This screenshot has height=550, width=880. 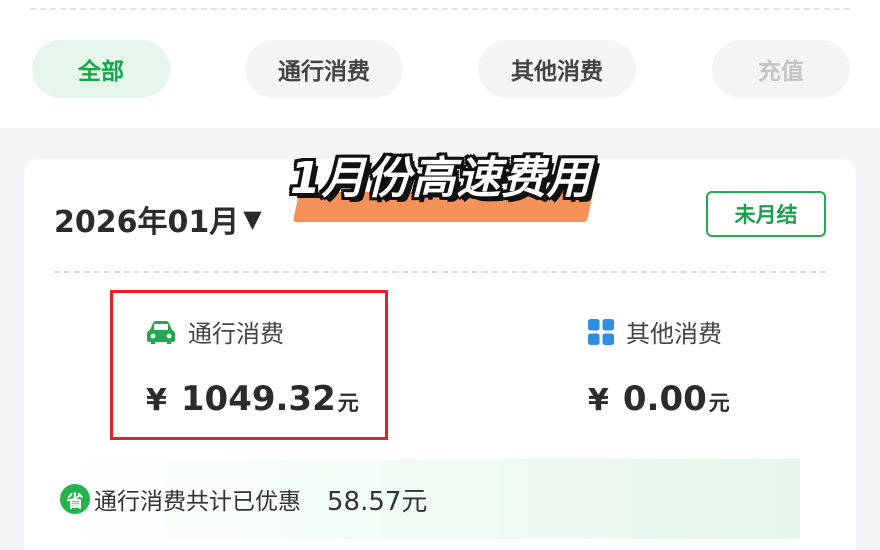 What do you see at coordinates (147, 222) in the screenshot?
I see `month-label: 2026年01月` at bounding box center [147, 222].